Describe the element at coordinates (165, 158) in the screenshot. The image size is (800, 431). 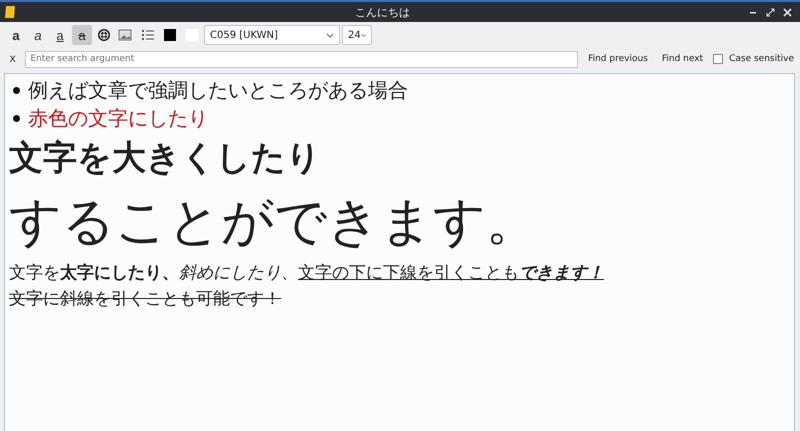
I see `heading-text: 文字を大きくしたり` at that location.